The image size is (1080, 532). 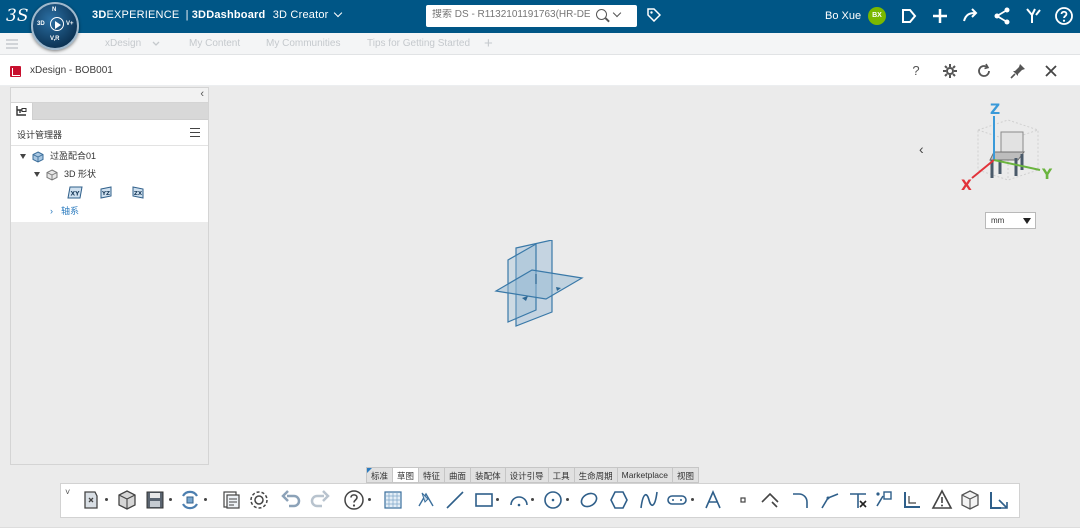 What do you see at coordinates (231, 500) in the screenshot?
I see `properties-button` at bounding box center [231, 500].